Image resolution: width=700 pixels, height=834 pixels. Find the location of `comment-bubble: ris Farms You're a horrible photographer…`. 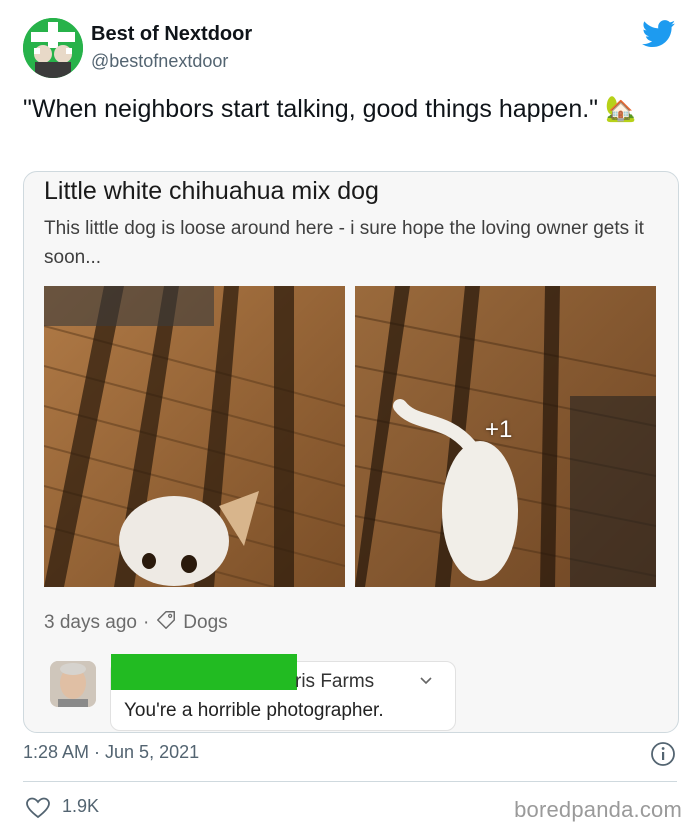

comment-bubble: ris Farms You're a horrible photographer… is located at coordinates (283, 692).